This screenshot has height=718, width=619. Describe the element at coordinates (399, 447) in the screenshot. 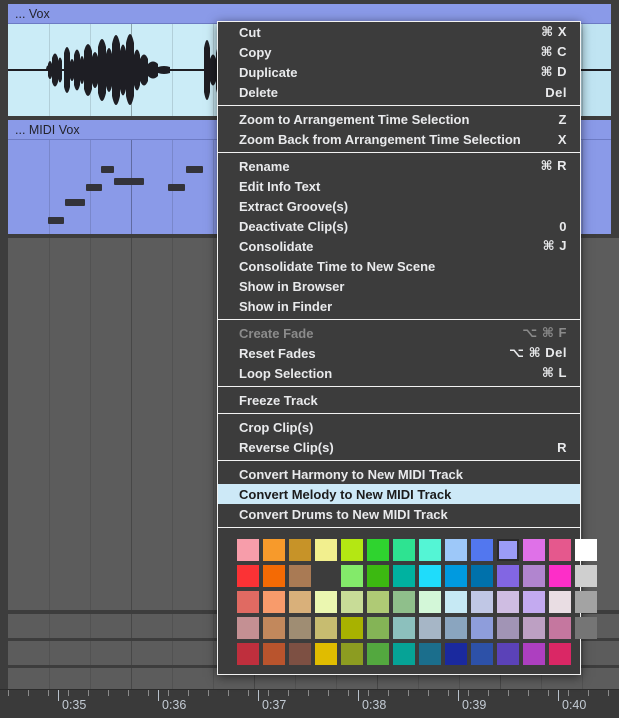

I see `menu-item-reverse-clip-s: Reverse Clip(s) R` at that location.